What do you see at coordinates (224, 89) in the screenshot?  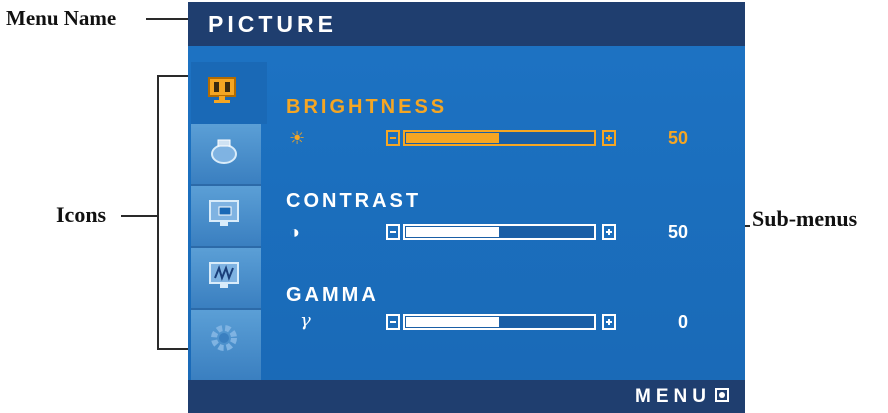 I see `picture-monitor-icon` at bounding box center [224, 89].